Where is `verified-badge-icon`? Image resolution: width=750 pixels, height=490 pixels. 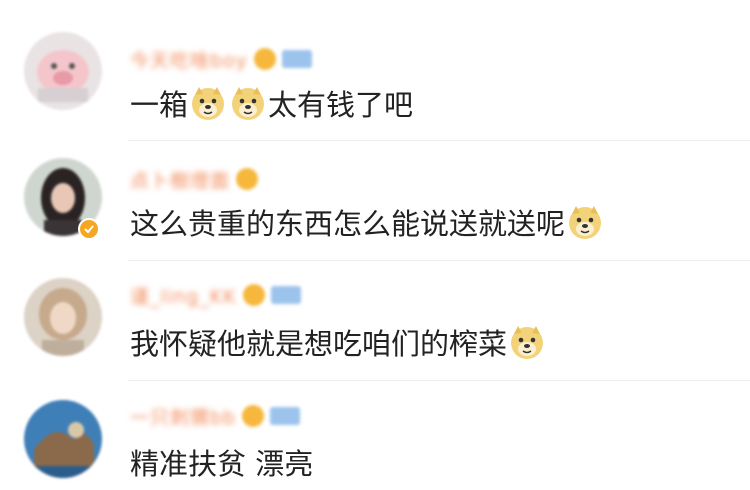
verified-badge-icon is located at coordinates (89, 229).